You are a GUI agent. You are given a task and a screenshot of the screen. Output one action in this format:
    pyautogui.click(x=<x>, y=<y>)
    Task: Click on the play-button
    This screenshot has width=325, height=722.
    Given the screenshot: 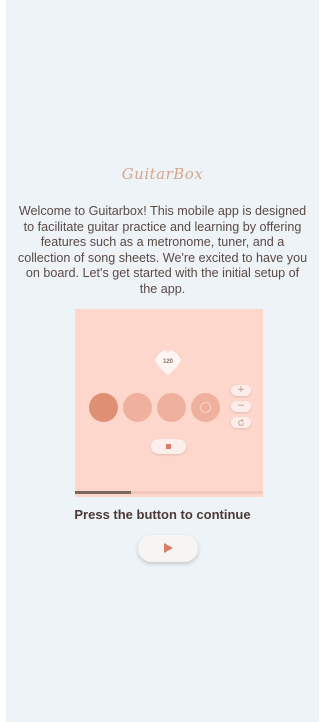 What is the action you would take?
    pyautogui.click(x=168, y=548)
    